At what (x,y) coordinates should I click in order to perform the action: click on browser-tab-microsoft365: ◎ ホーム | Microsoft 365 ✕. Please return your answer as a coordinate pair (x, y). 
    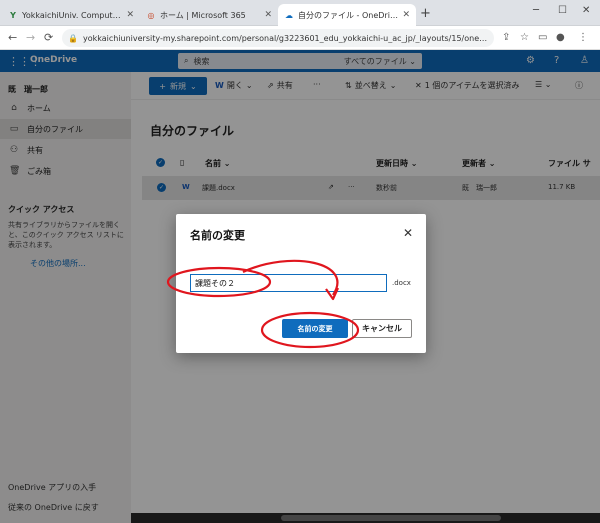
    Looking at the image, I should click on (209, 15).